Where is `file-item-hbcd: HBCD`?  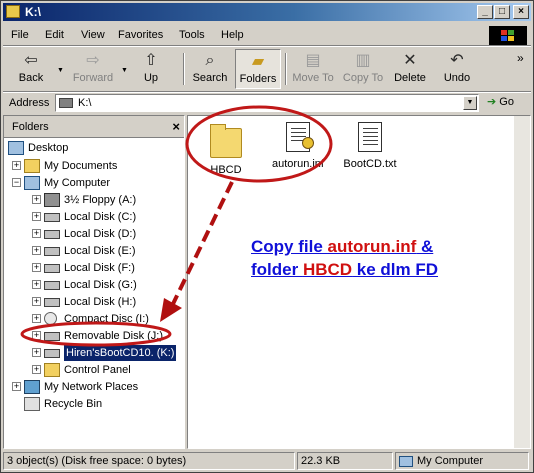
file-item-hbcd: HBCD is located at coordinates (226, 149).